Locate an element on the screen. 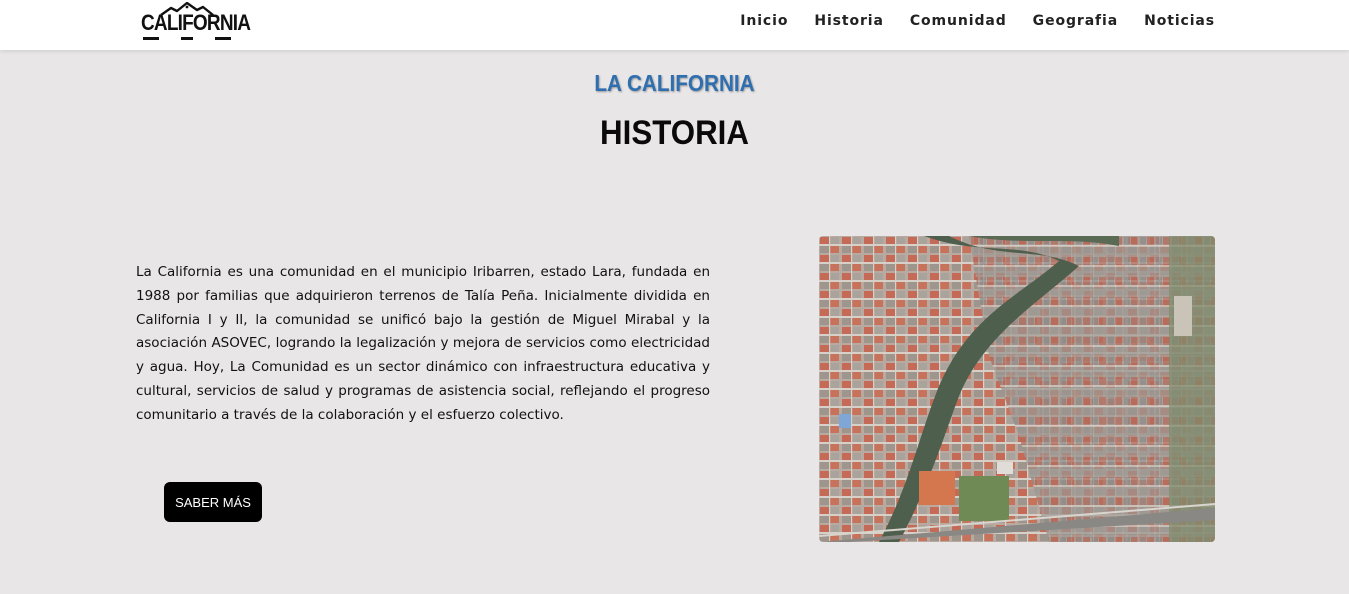 The image size is (1349, 594). nav-comunidad: Comunidad is located at coordinates (958, 21).